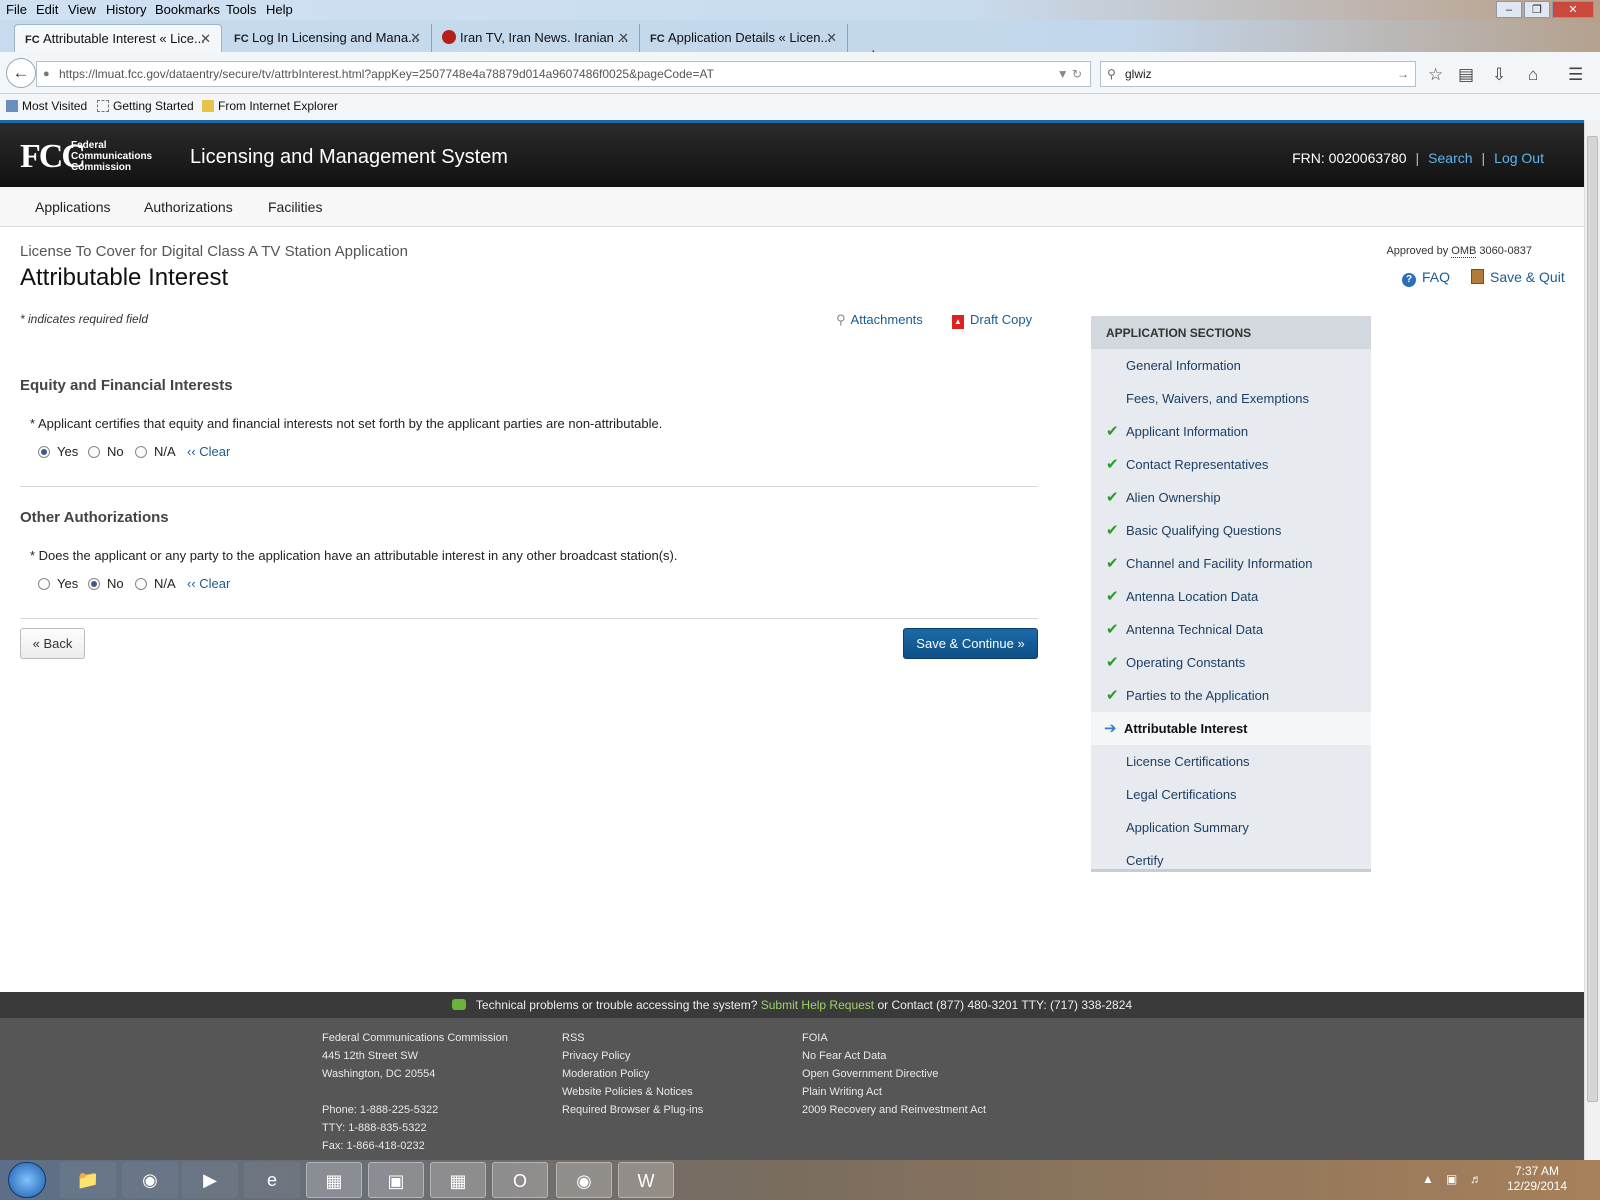 Image resolution: width=1600 pixels, height=1200 pixels. Describe the element at coordinates (584, 1180) in the screenshot. I see `firefox-icon: ◉` at that location.